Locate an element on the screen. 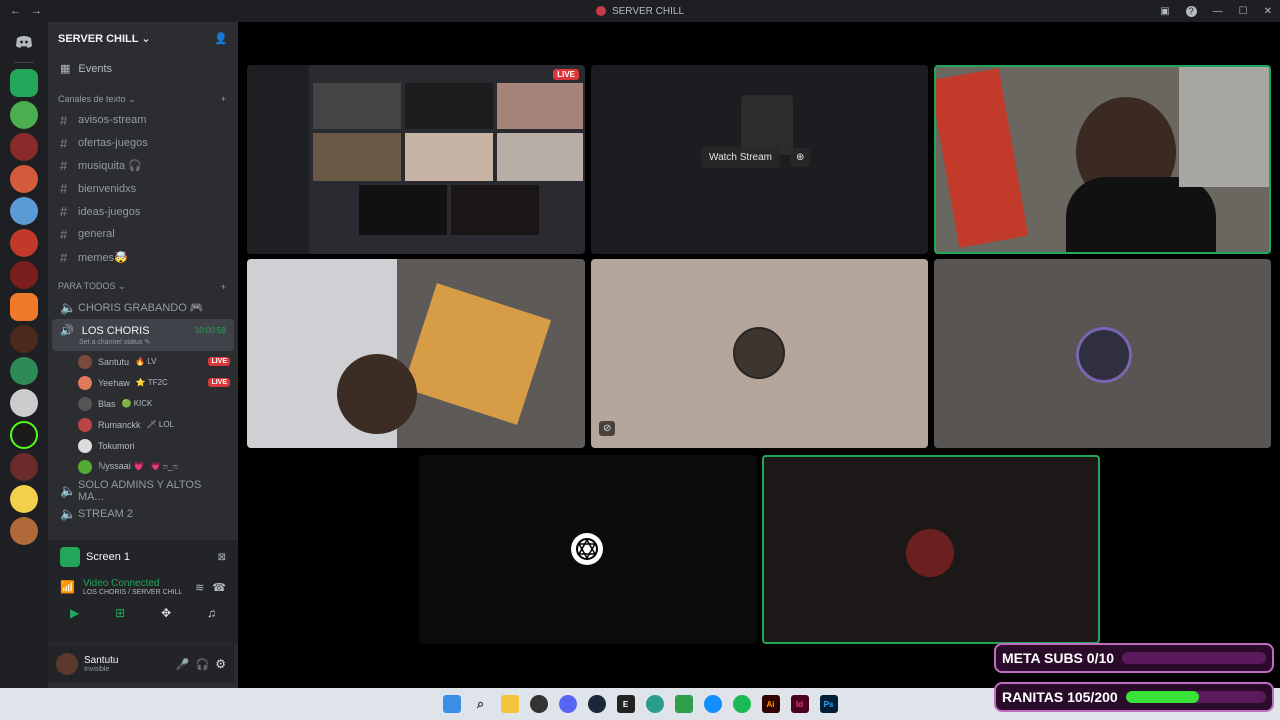 The width and height of the screenshot is (1280, 720). screen-share-icon is located at coordinates (70, 557).